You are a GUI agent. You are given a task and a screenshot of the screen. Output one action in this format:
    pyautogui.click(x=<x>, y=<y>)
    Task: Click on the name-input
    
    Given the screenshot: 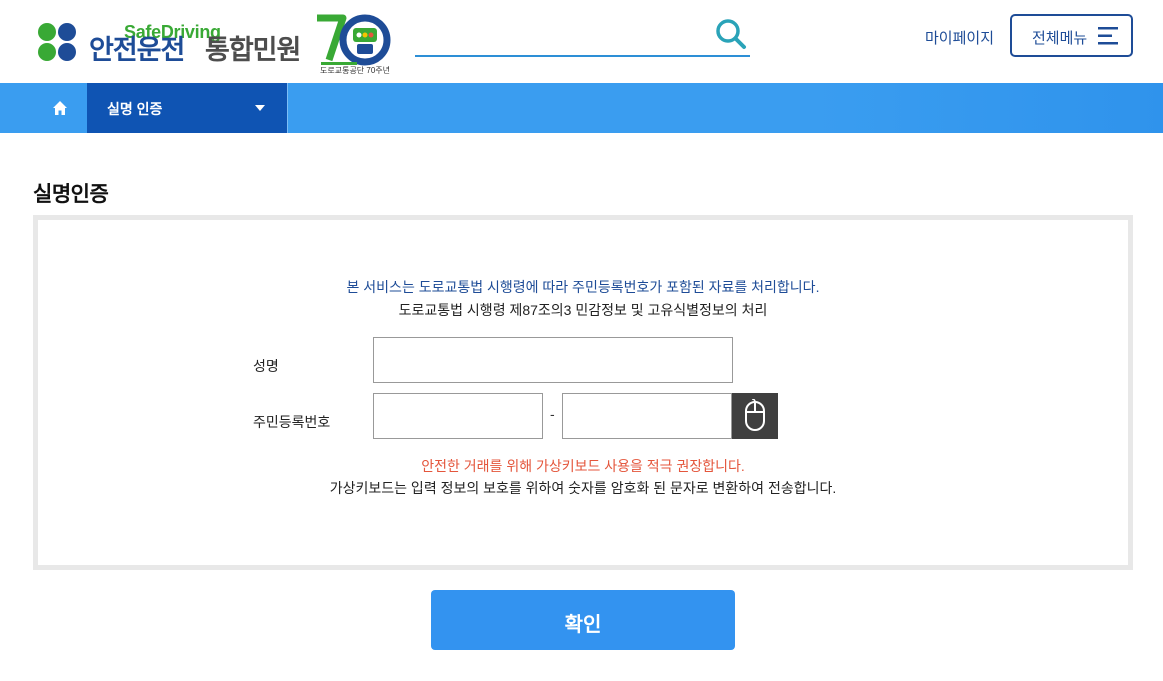 What is the action you would take?
    pyautogui.click(x=553, y=360)
    